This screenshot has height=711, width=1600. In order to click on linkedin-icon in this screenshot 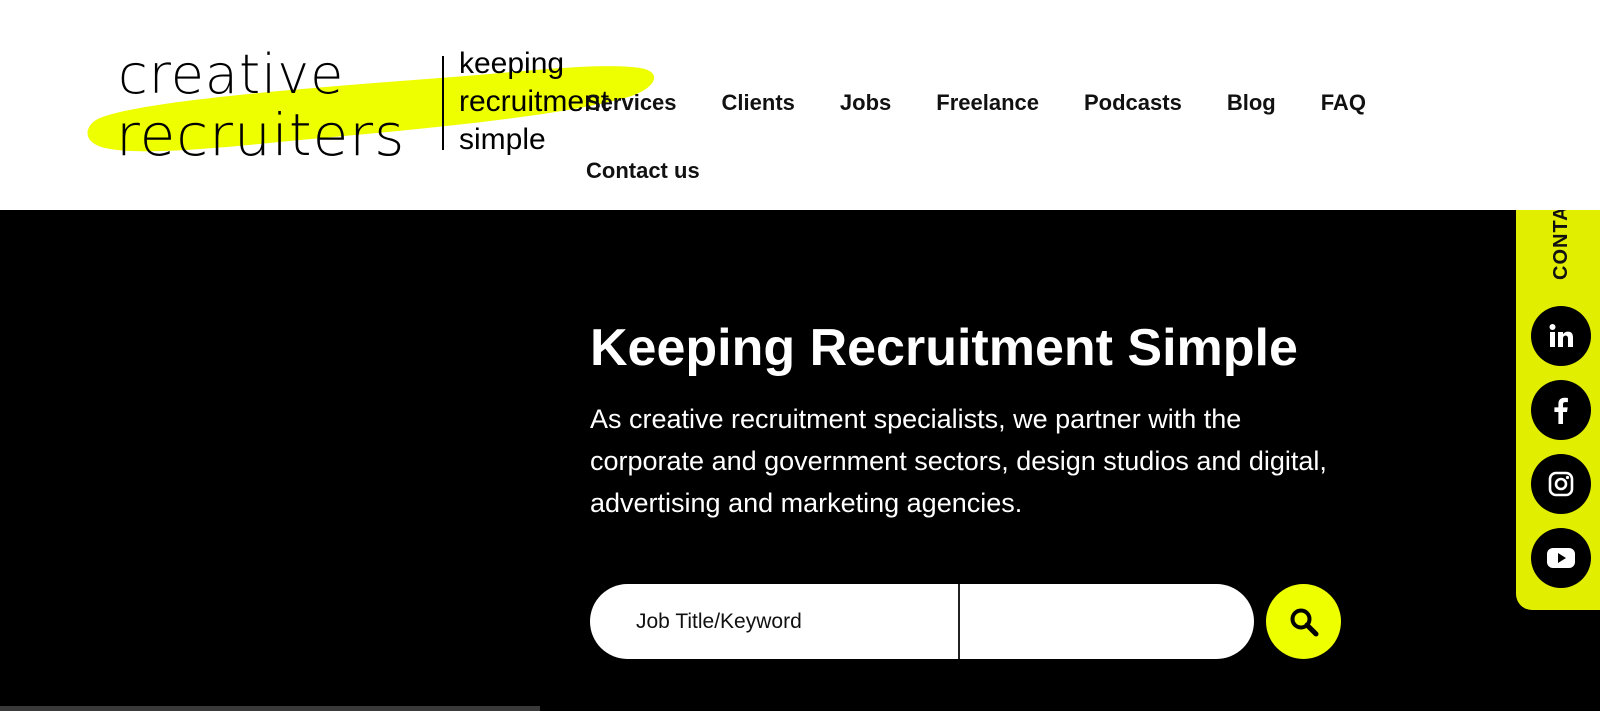, I will do `click(1561, 335)`.